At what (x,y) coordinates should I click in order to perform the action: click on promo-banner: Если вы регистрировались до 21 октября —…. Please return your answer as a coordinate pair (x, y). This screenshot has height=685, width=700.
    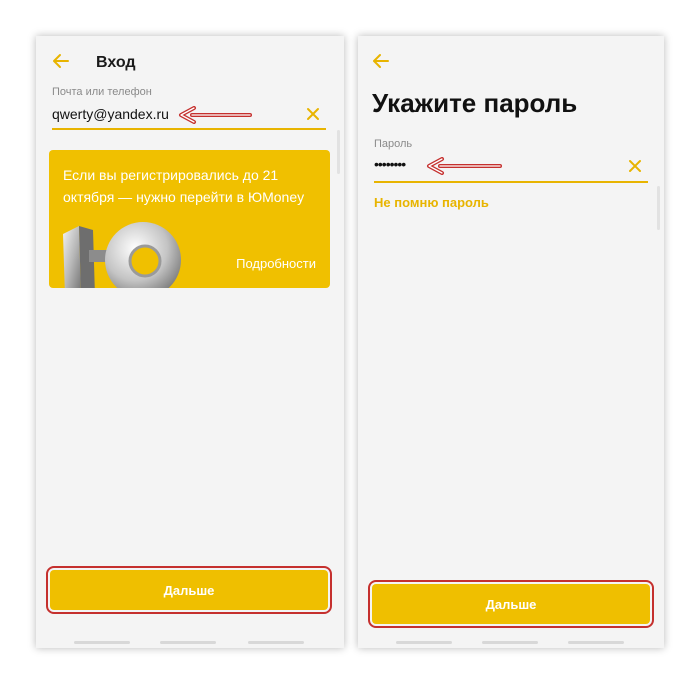
    Looking at the image, I should click on (189, 219).